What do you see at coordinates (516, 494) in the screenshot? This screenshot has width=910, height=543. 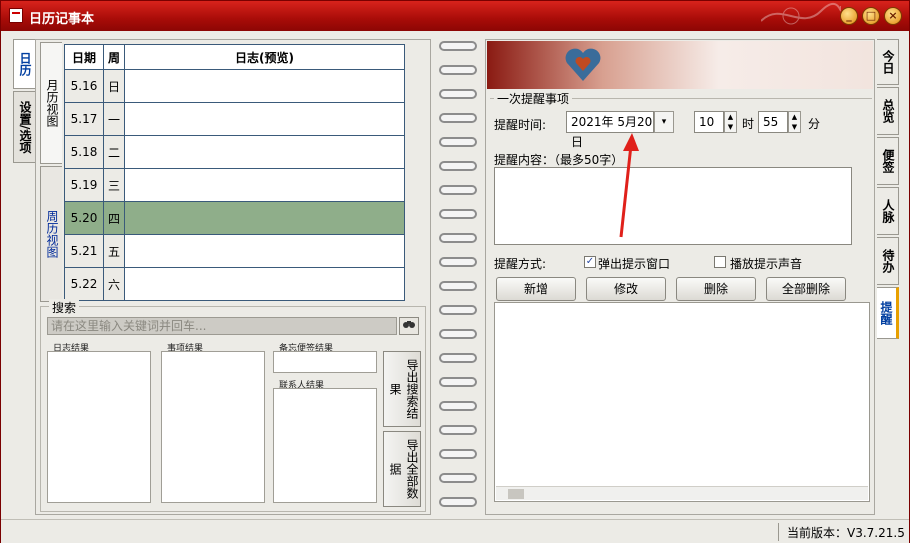 I see `scrollbar-thumb` at bounding box center [516, 494].